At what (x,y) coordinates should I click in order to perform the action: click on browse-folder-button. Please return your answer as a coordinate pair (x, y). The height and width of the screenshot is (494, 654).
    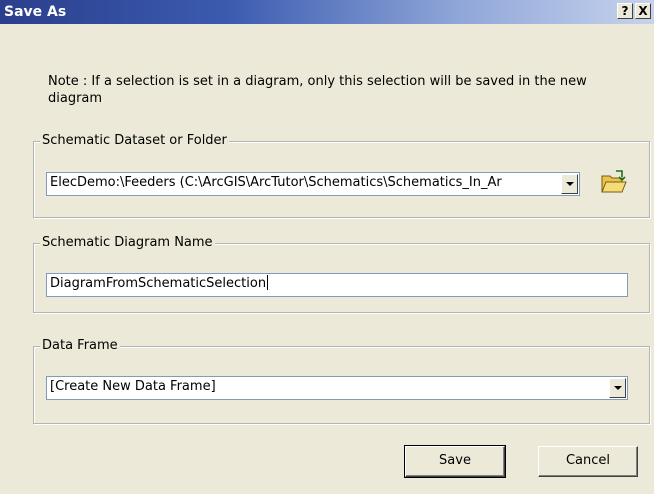
    Looking at the image, I should click on (614, 182).